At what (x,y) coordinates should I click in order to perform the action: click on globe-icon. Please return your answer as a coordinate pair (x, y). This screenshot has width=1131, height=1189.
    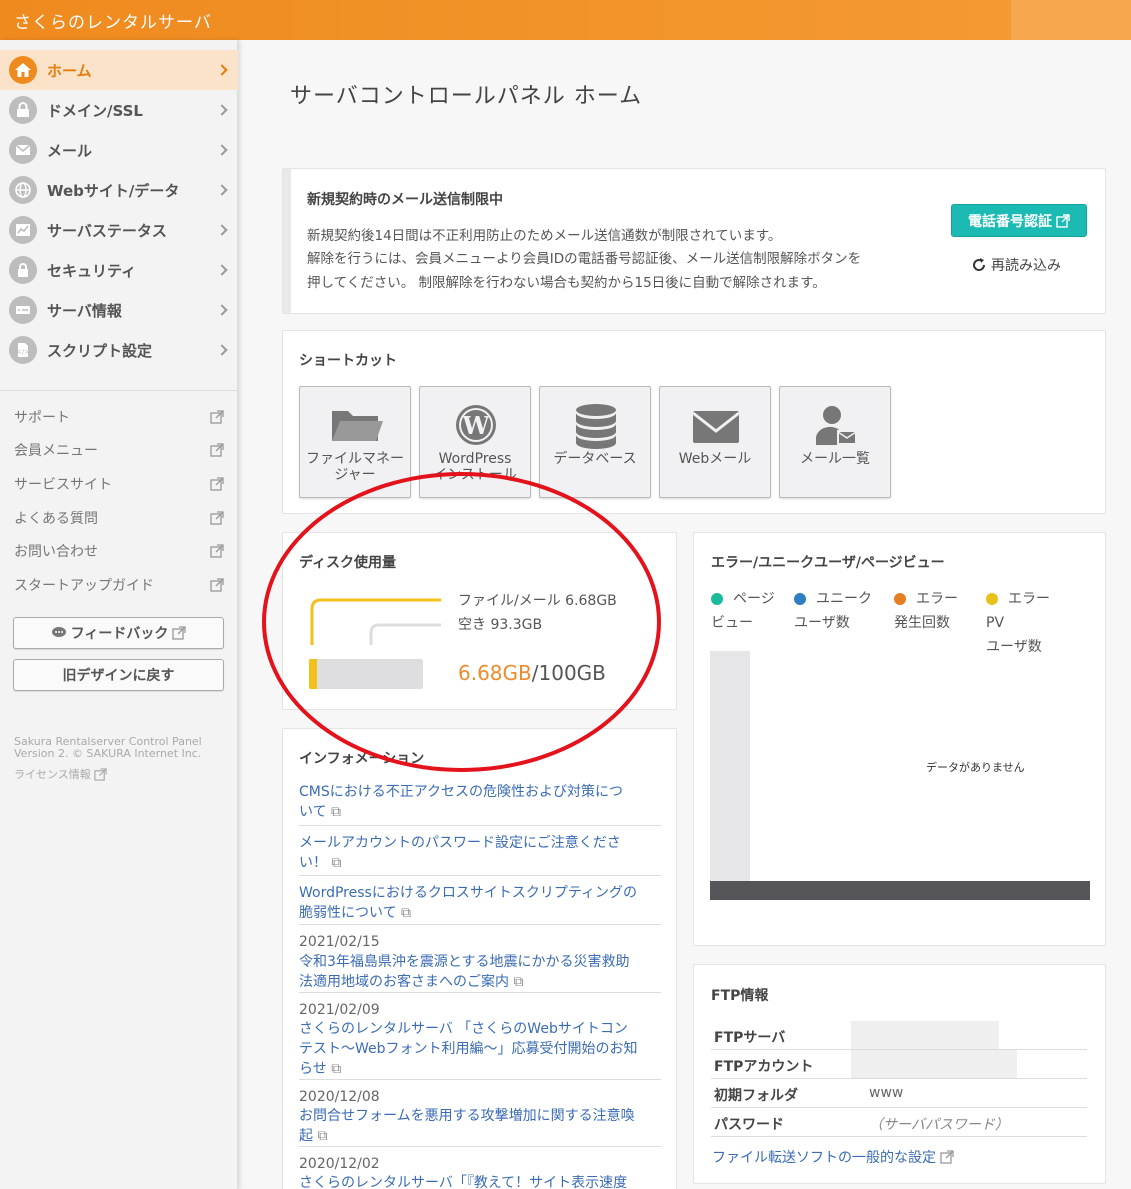
    Looking at the image, I should click on (23, 190).